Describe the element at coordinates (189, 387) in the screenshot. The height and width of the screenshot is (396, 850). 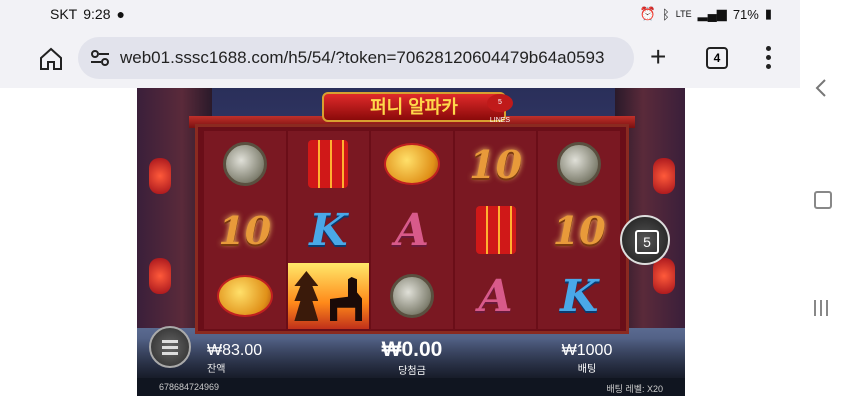
I see `session-id: 678684724969` at that location.